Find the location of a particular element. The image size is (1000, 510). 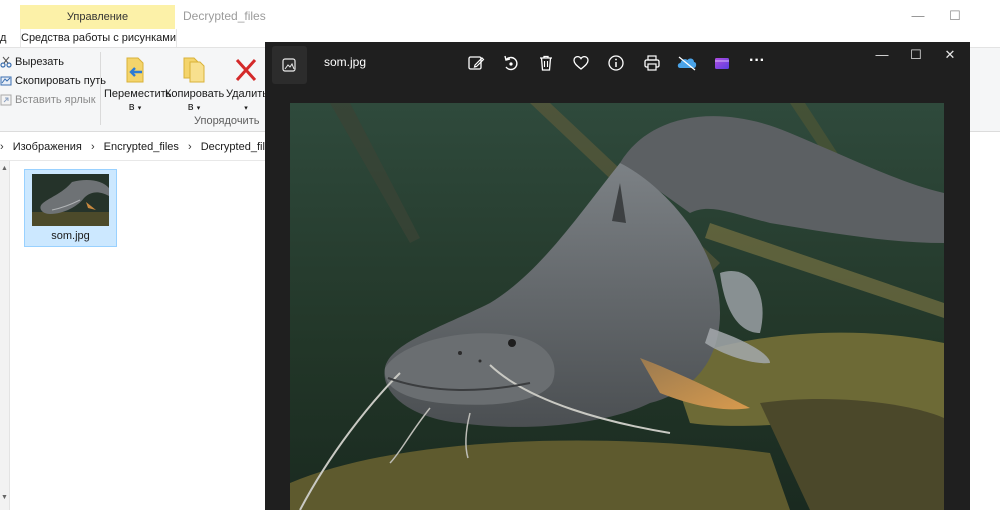

info-button is located at coordinates (616, 64).